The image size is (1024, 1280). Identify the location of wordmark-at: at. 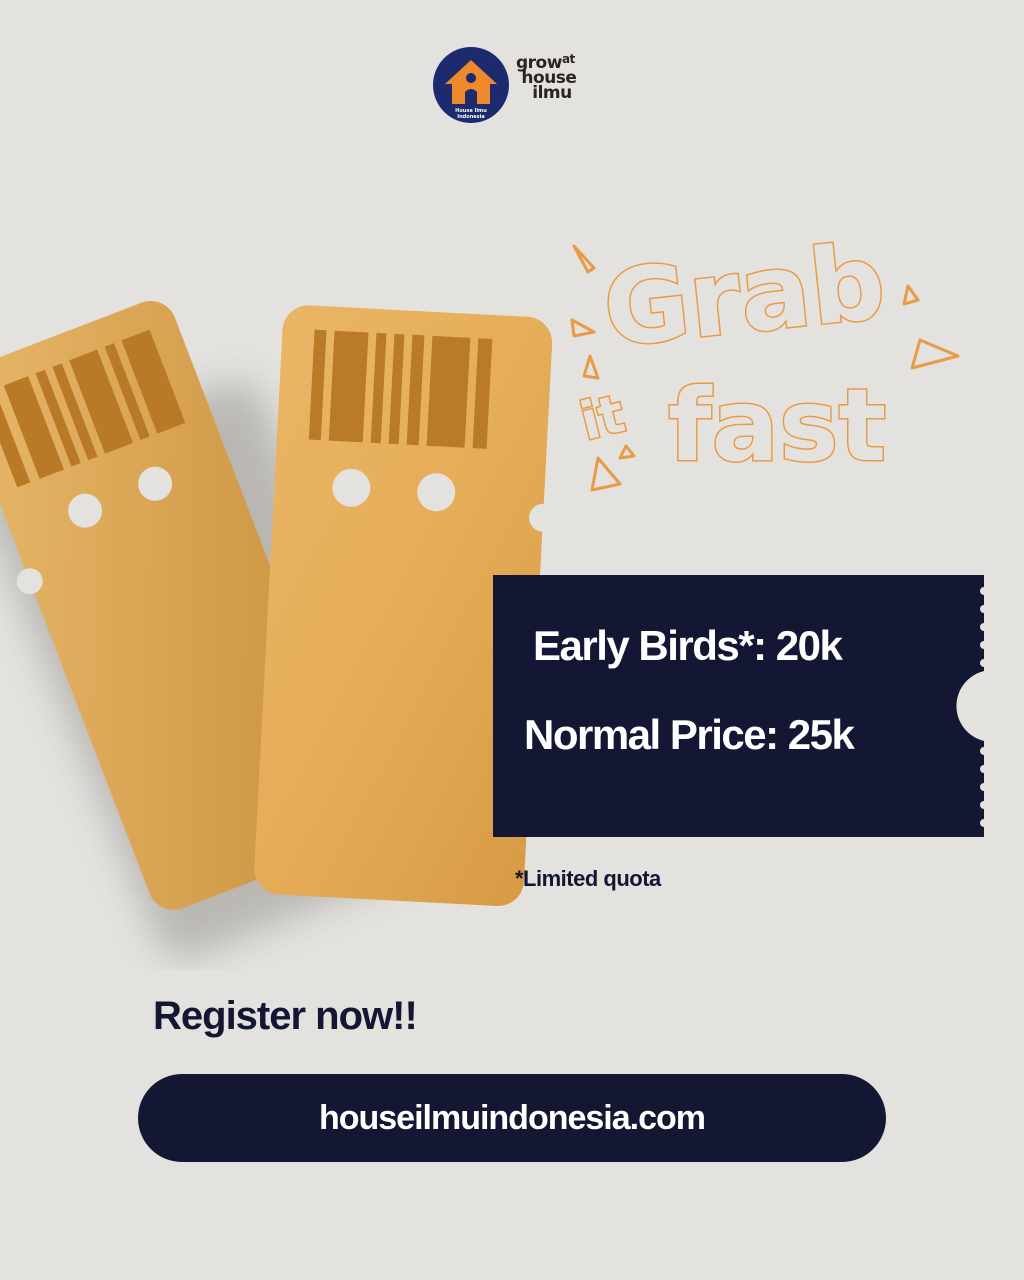
(568, 59).